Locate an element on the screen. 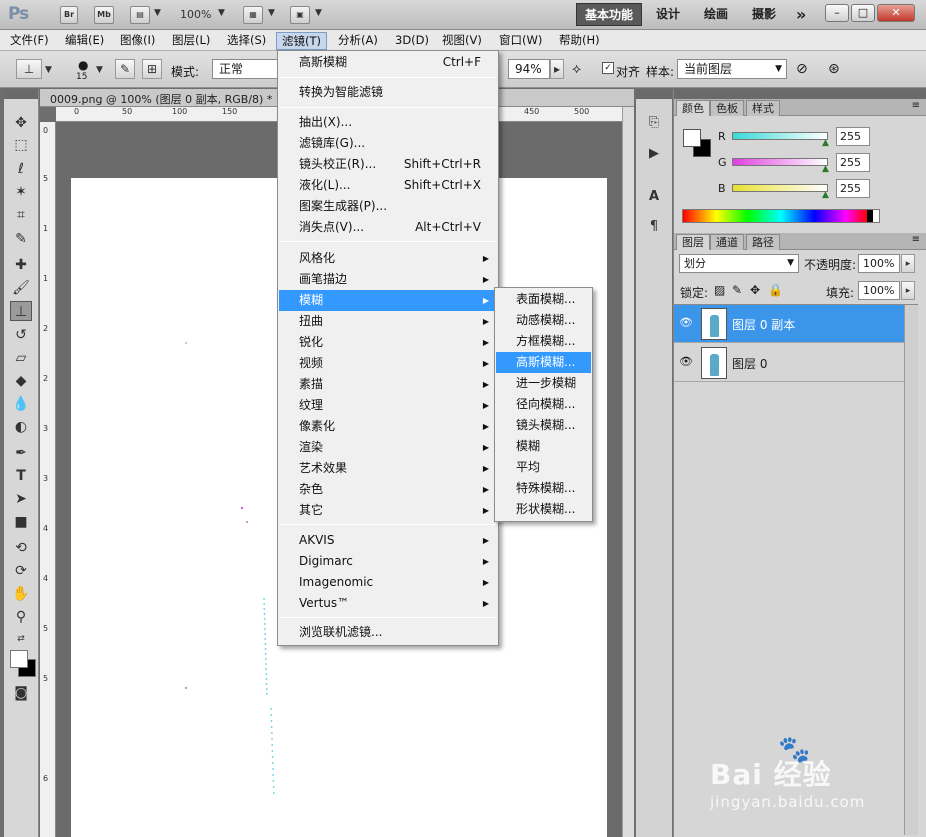  tab-styles: 样式 is located at coordinates (763, 108).